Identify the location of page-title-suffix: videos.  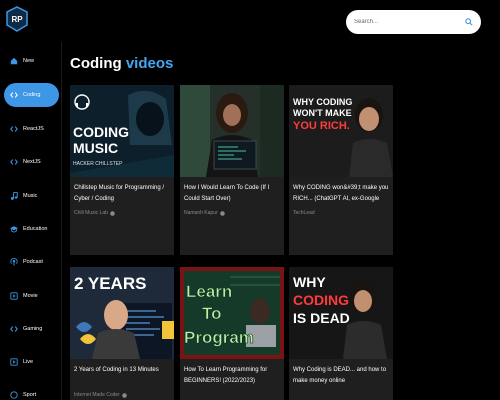
(149, 63).